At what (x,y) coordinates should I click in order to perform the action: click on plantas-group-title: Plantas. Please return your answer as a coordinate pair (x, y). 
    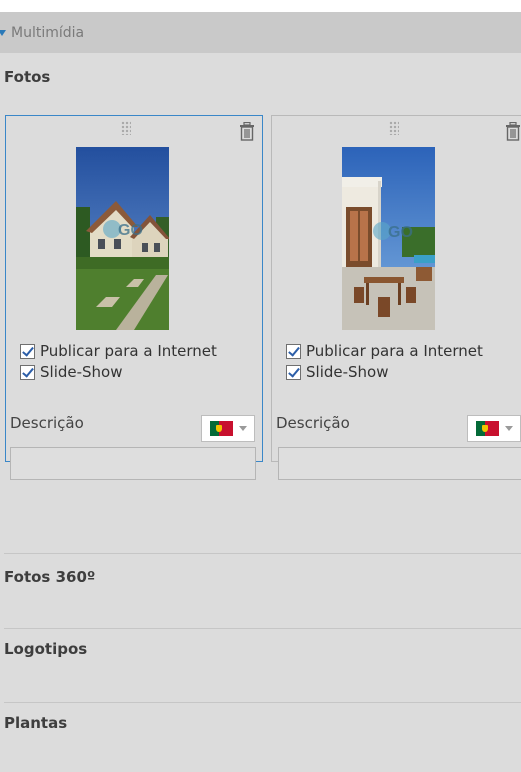
    Looking at the image, I should click on (35, 723).